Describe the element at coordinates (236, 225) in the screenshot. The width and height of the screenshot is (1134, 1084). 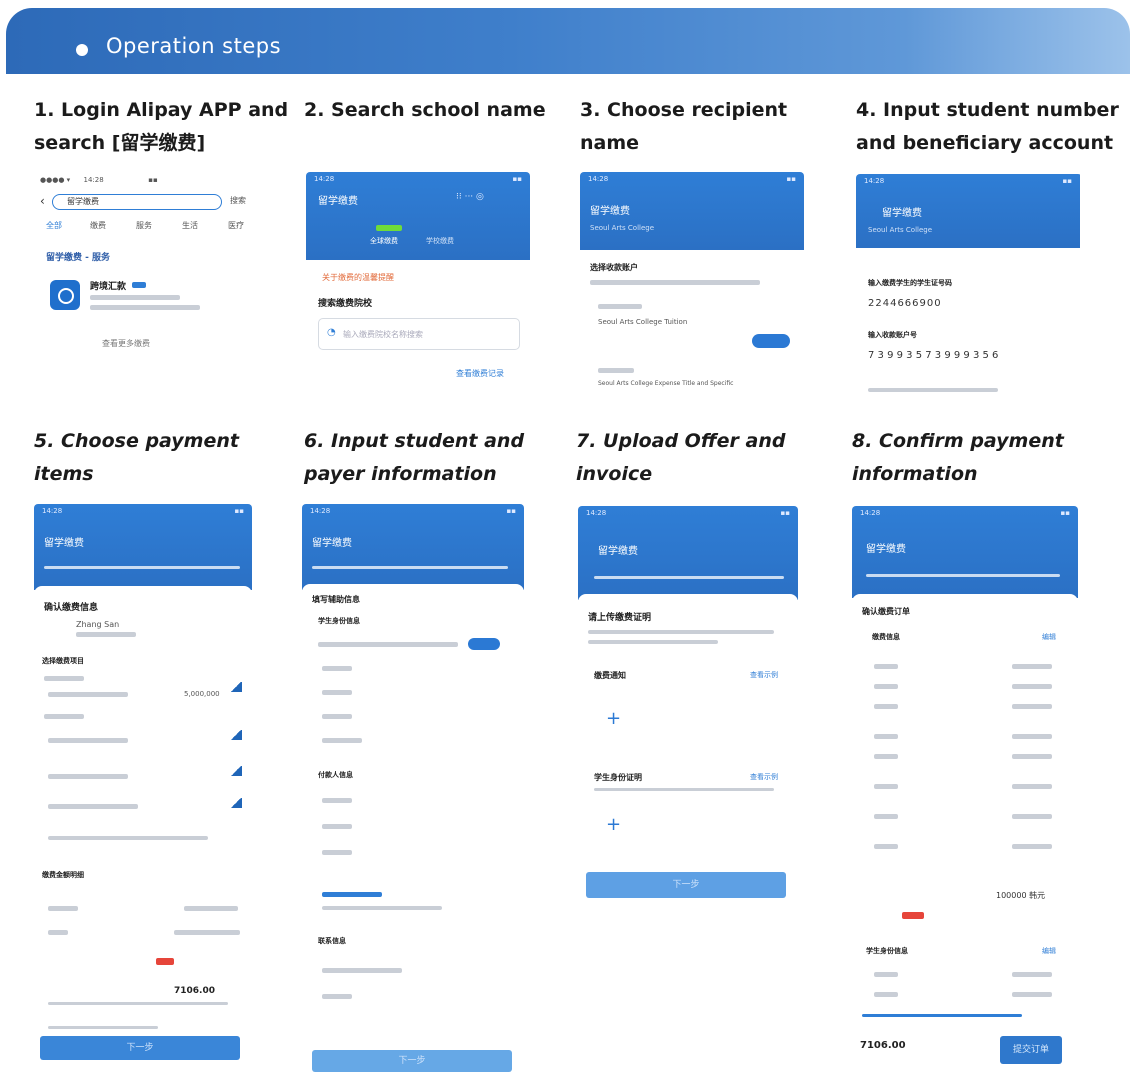
I see `tab-medical: 医疗` at that location.